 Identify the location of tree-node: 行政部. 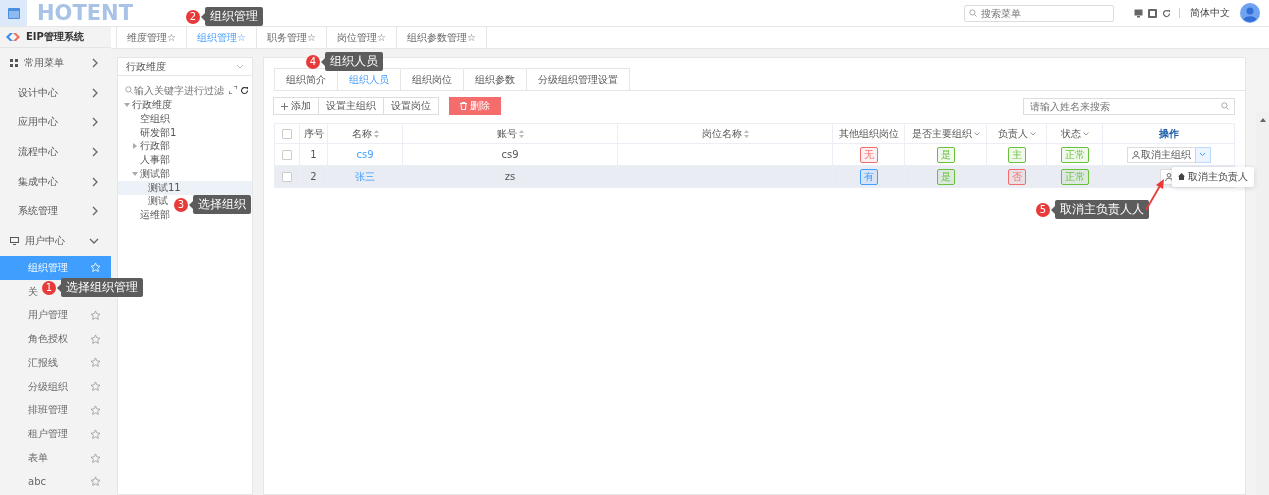
(155, 146).